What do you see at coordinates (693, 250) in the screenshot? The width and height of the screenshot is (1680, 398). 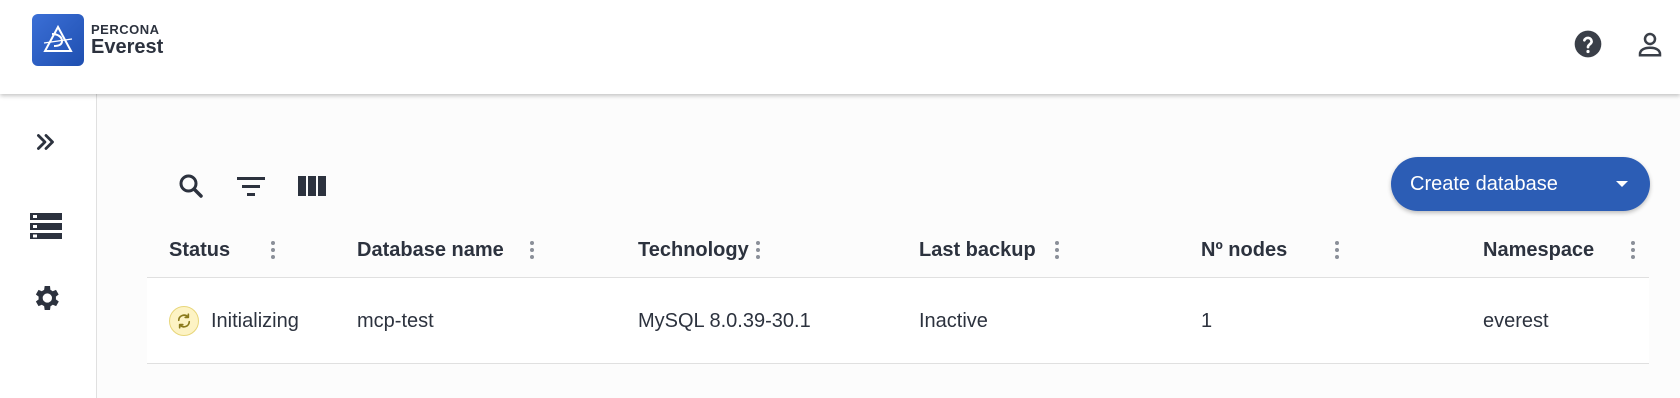 I see `column-header-technology: Technology` at bounding box center [693, 250].